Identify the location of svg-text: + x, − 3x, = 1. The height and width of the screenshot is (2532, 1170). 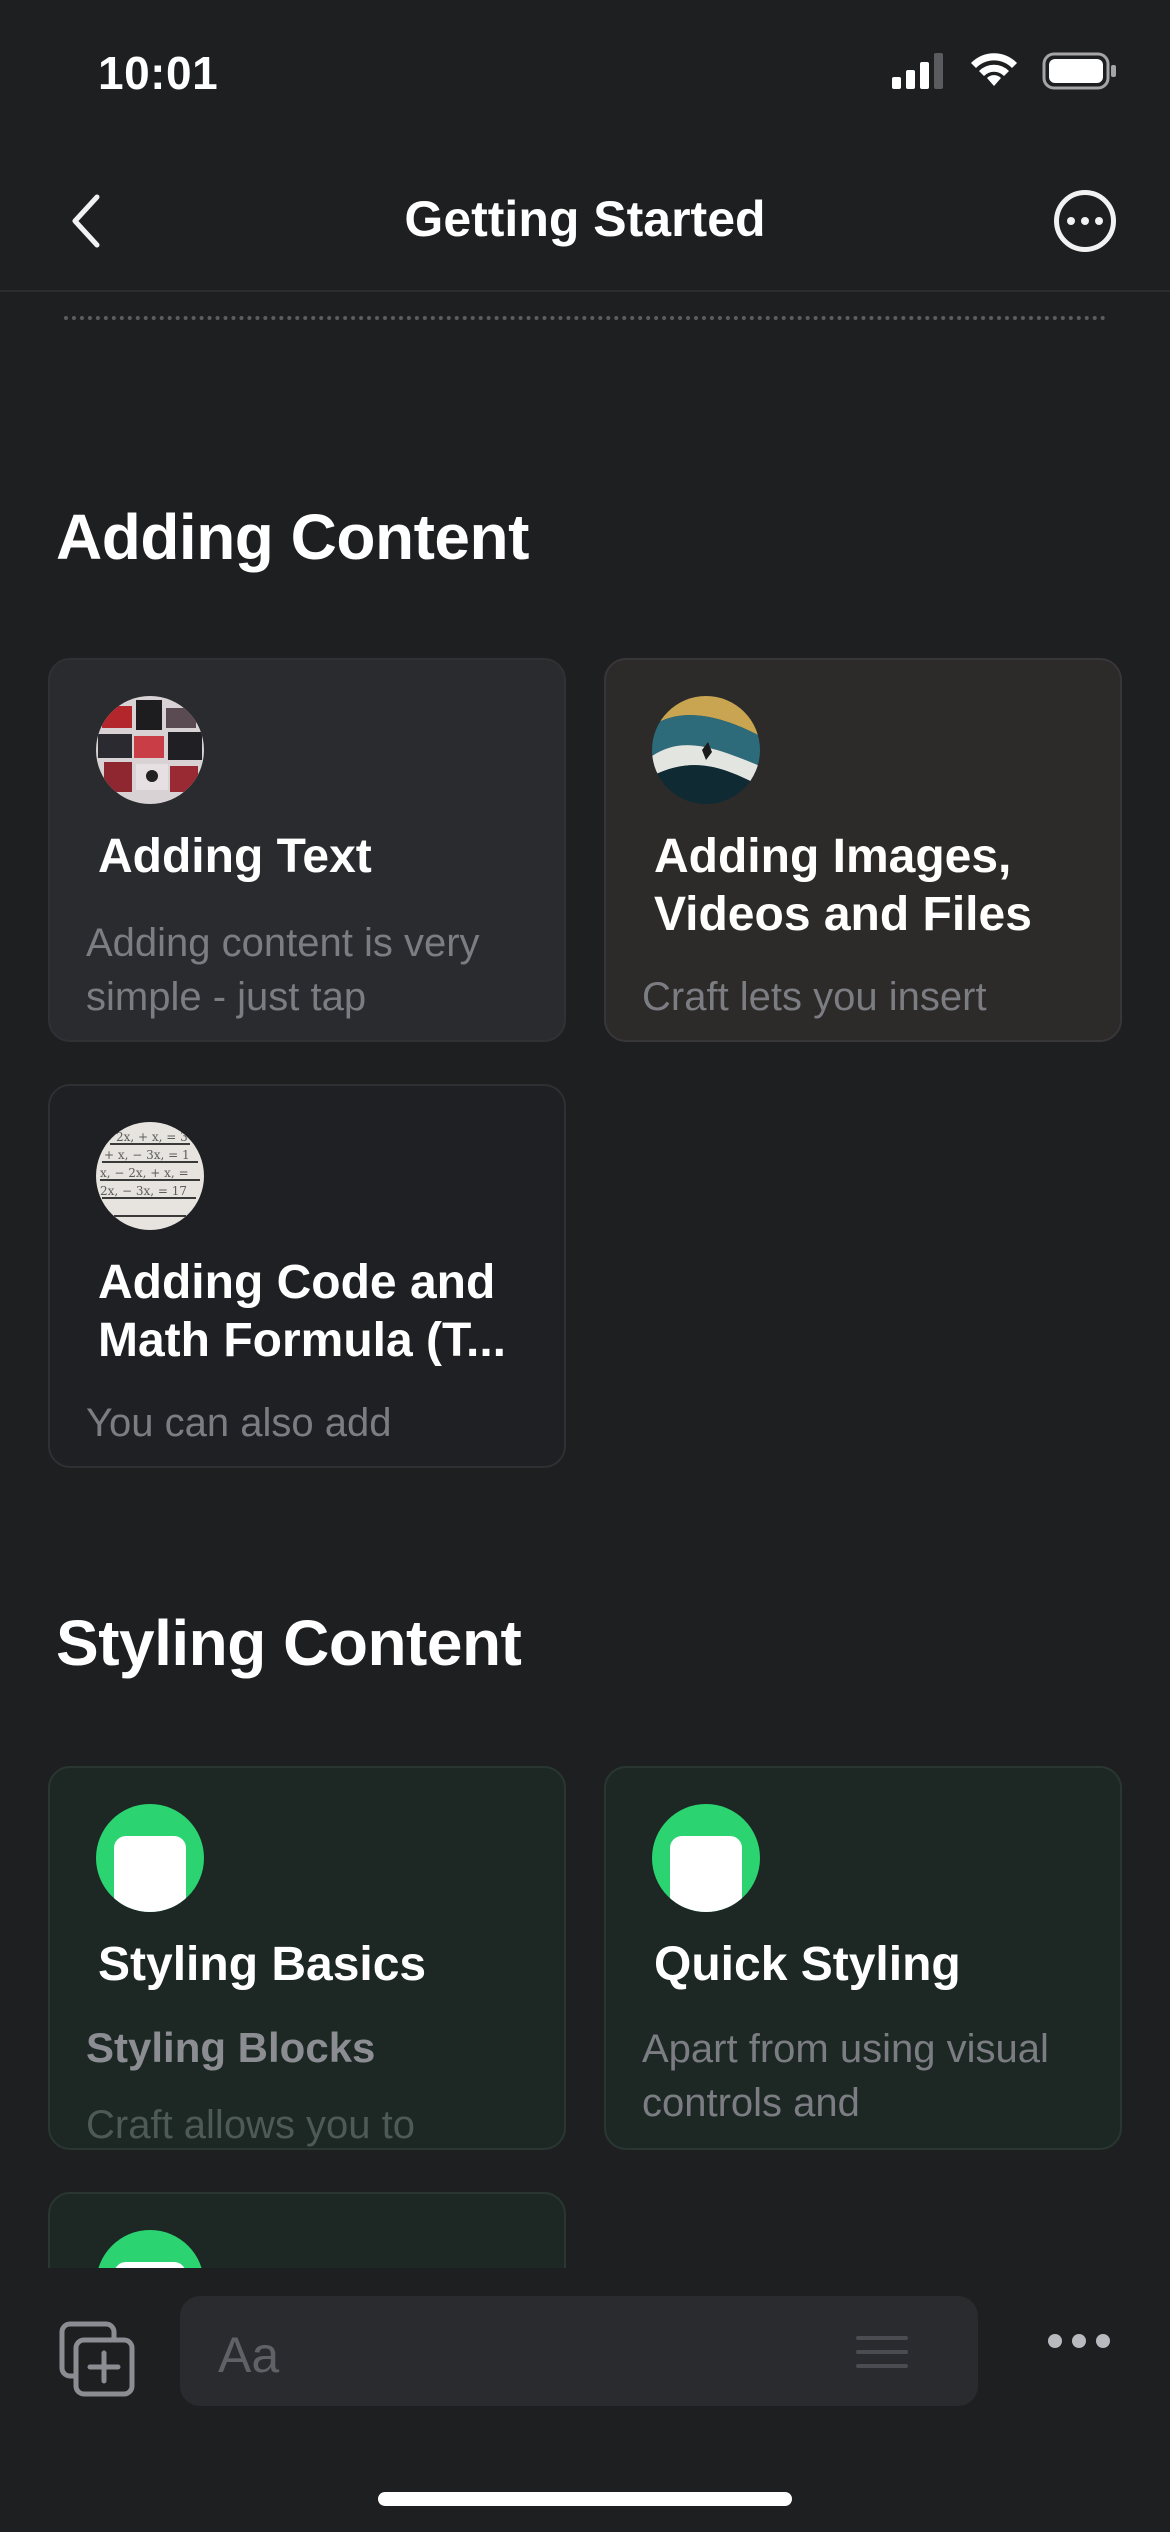
(147, 1155).